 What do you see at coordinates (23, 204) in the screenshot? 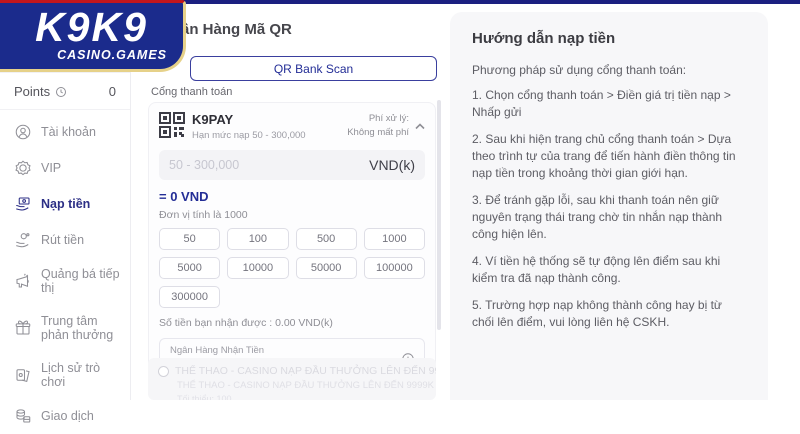
I see `deposit-money-icon` at bounding box center [23, 204].